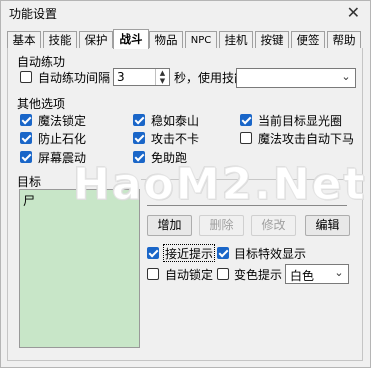 The height and width of the screenshot is (368, 371). Describe the element at coordinates (131, 39) in the screenshot. I see `tab-combat: 战斗` at that location.